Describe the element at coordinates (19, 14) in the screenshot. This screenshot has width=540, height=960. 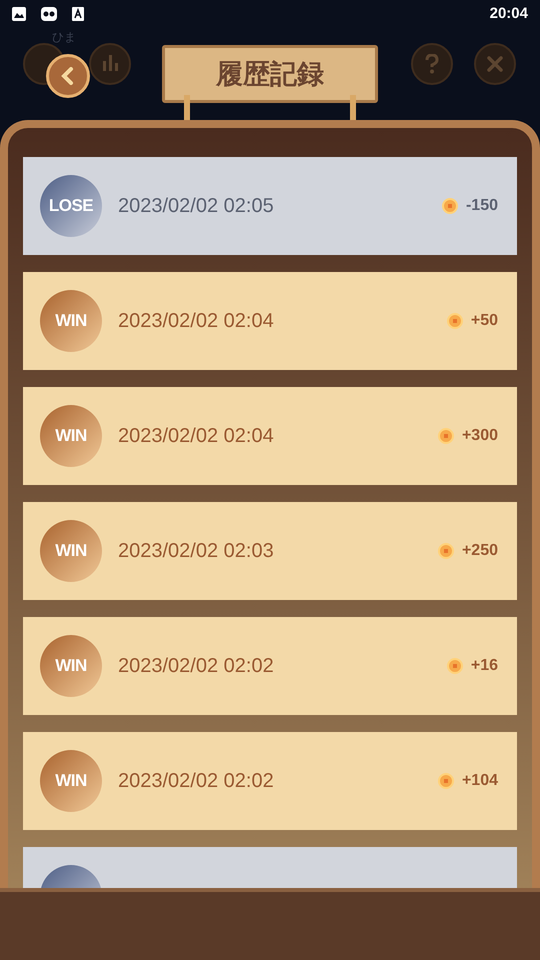
I see `image-icon` at that location.